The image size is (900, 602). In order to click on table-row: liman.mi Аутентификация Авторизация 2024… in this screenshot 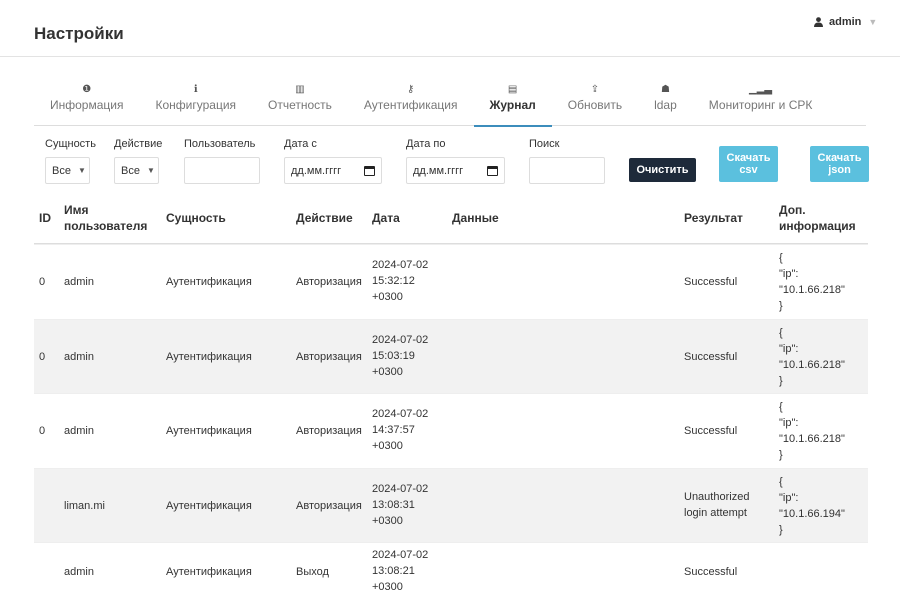, I will do `click(451, 504)`.